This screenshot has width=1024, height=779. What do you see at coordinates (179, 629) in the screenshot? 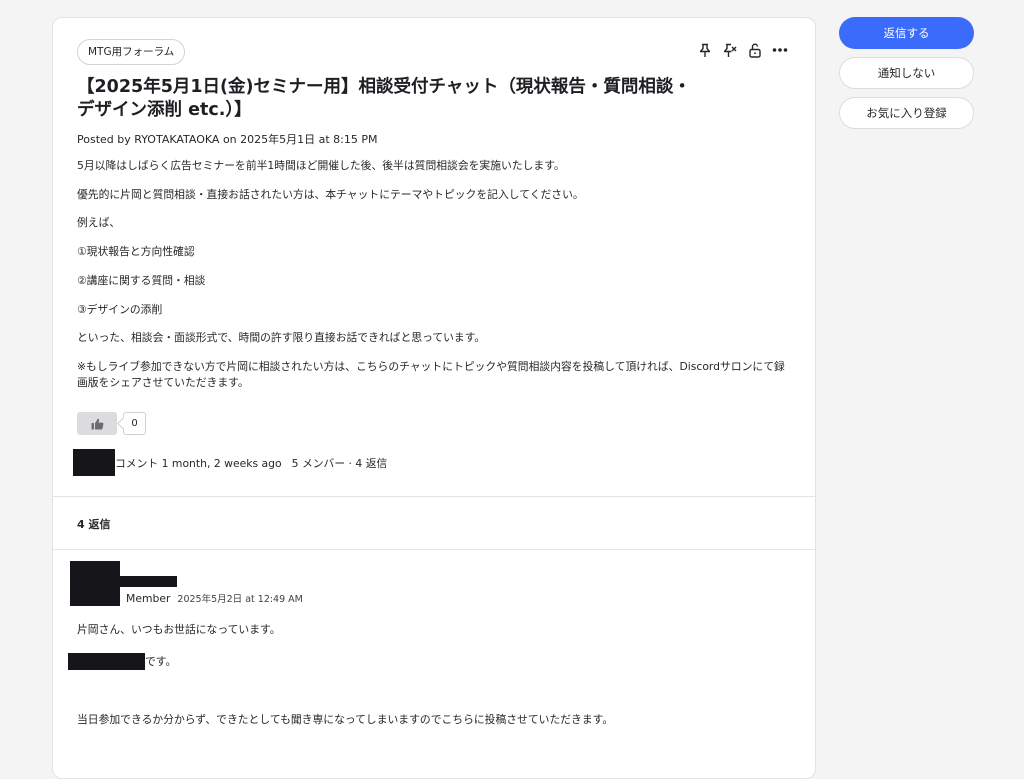
I see `reply-paragraph: 片岡さん、いつもお世話になっています。` at bounding box center [179, 629].